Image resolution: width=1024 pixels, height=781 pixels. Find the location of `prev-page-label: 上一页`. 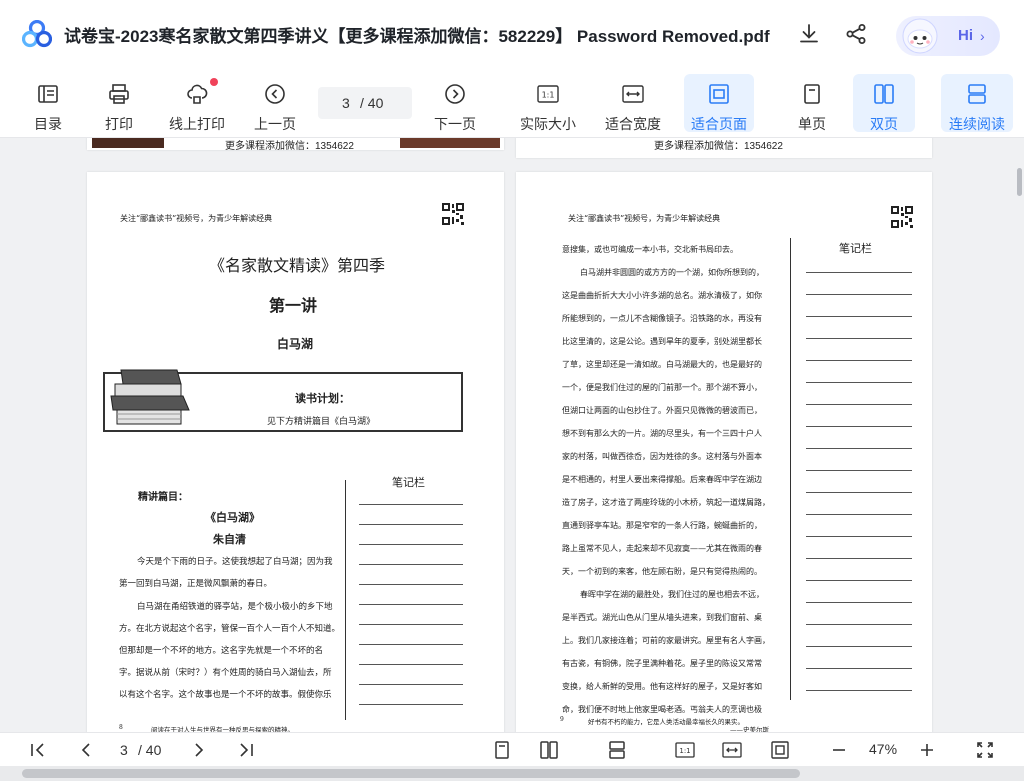

prev-page-label: 上一页 is located at coordinates (275, 124).